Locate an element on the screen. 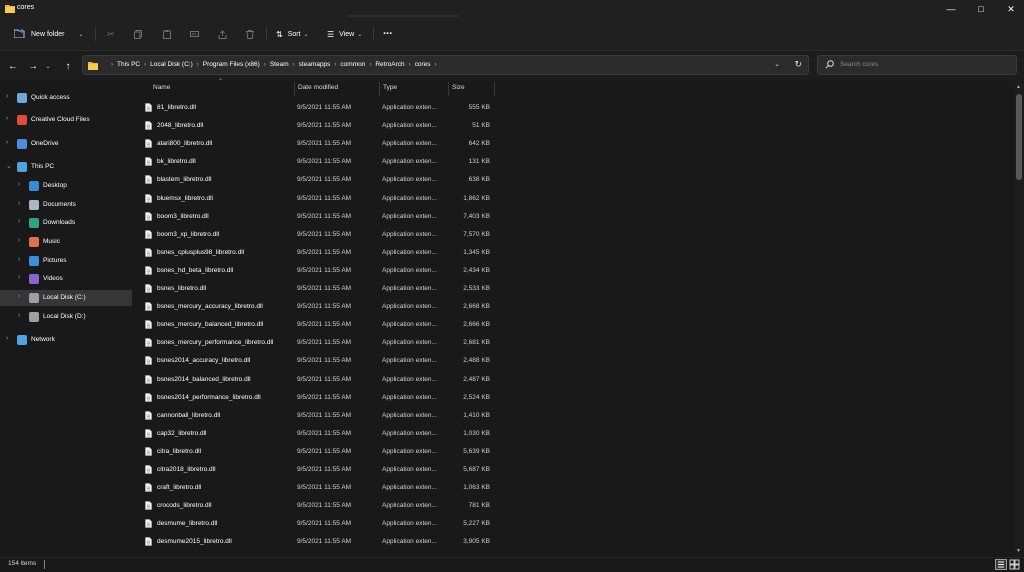 Image resolution: width=1024 pixels, height=572 pixels. scroll-up-arrow-icon: ▲ is located at coordinates (1018, 87).